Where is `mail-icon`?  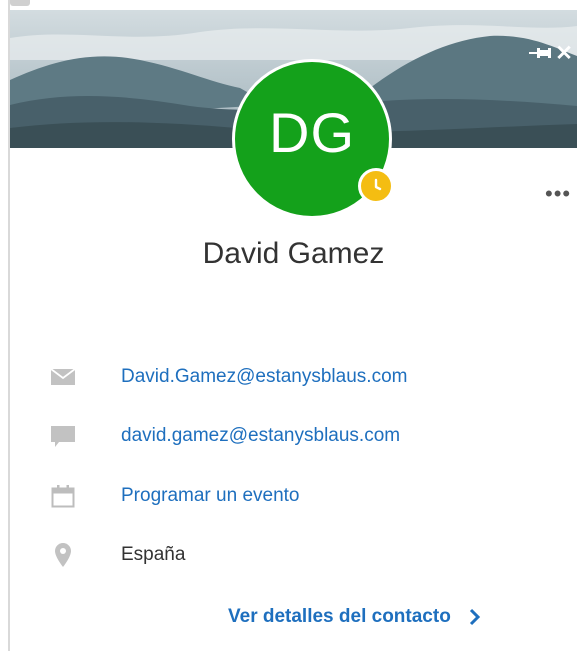 mail-icon is located at coordinates (63, 377).